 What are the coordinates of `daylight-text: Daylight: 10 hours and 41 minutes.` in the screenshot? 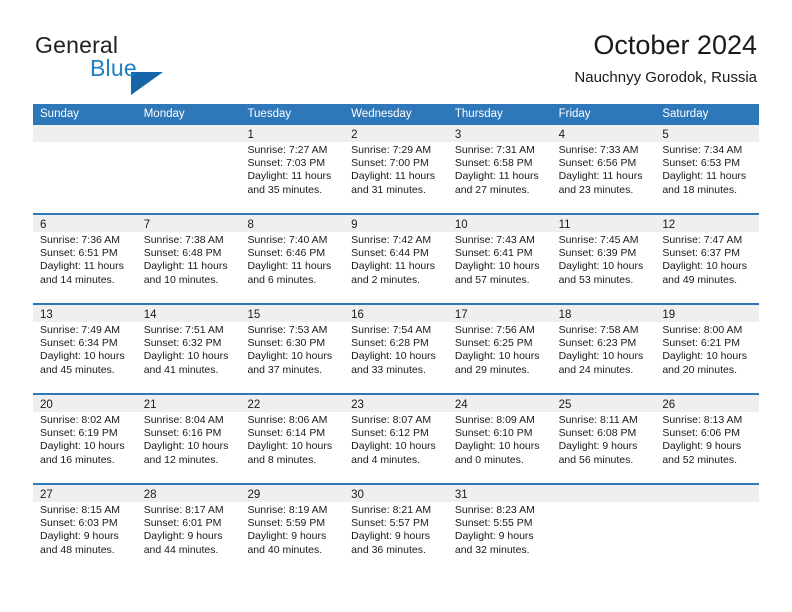 It's located at (186, 363).